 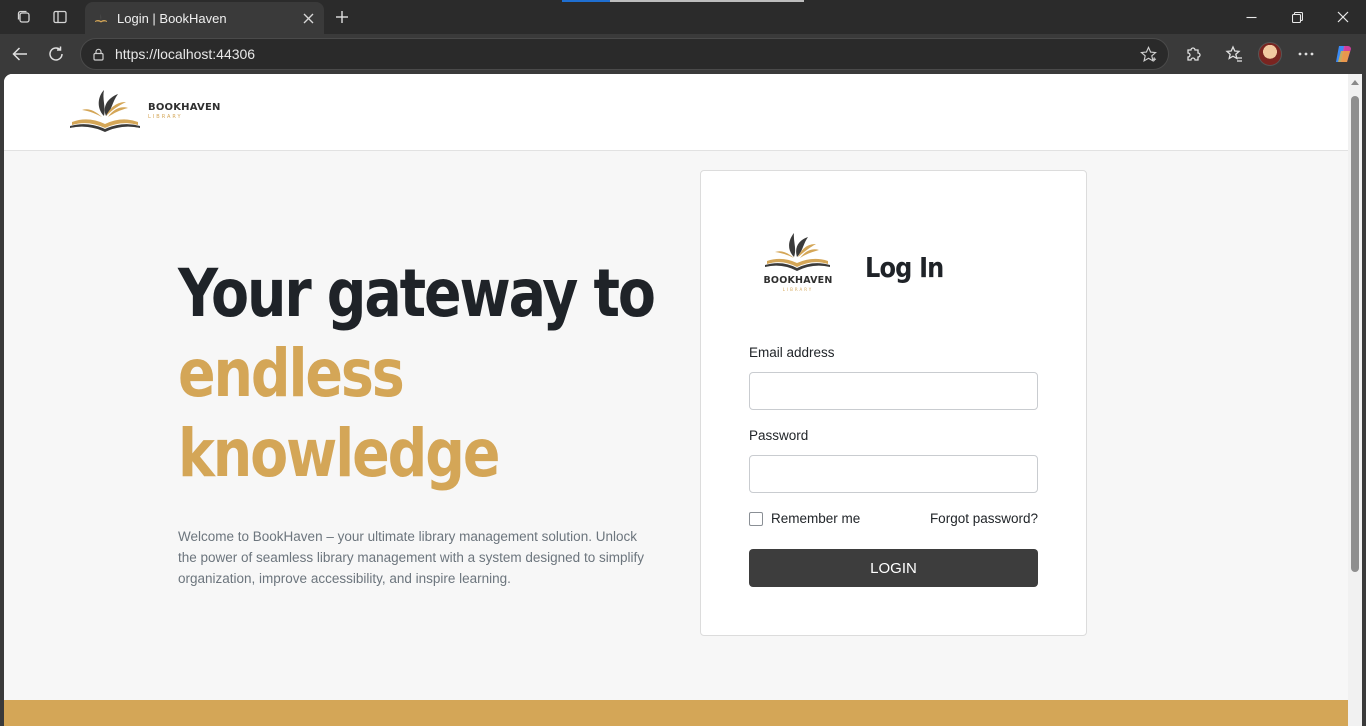 I want to click on page-scrollbar, so click(x=1355, y=400).